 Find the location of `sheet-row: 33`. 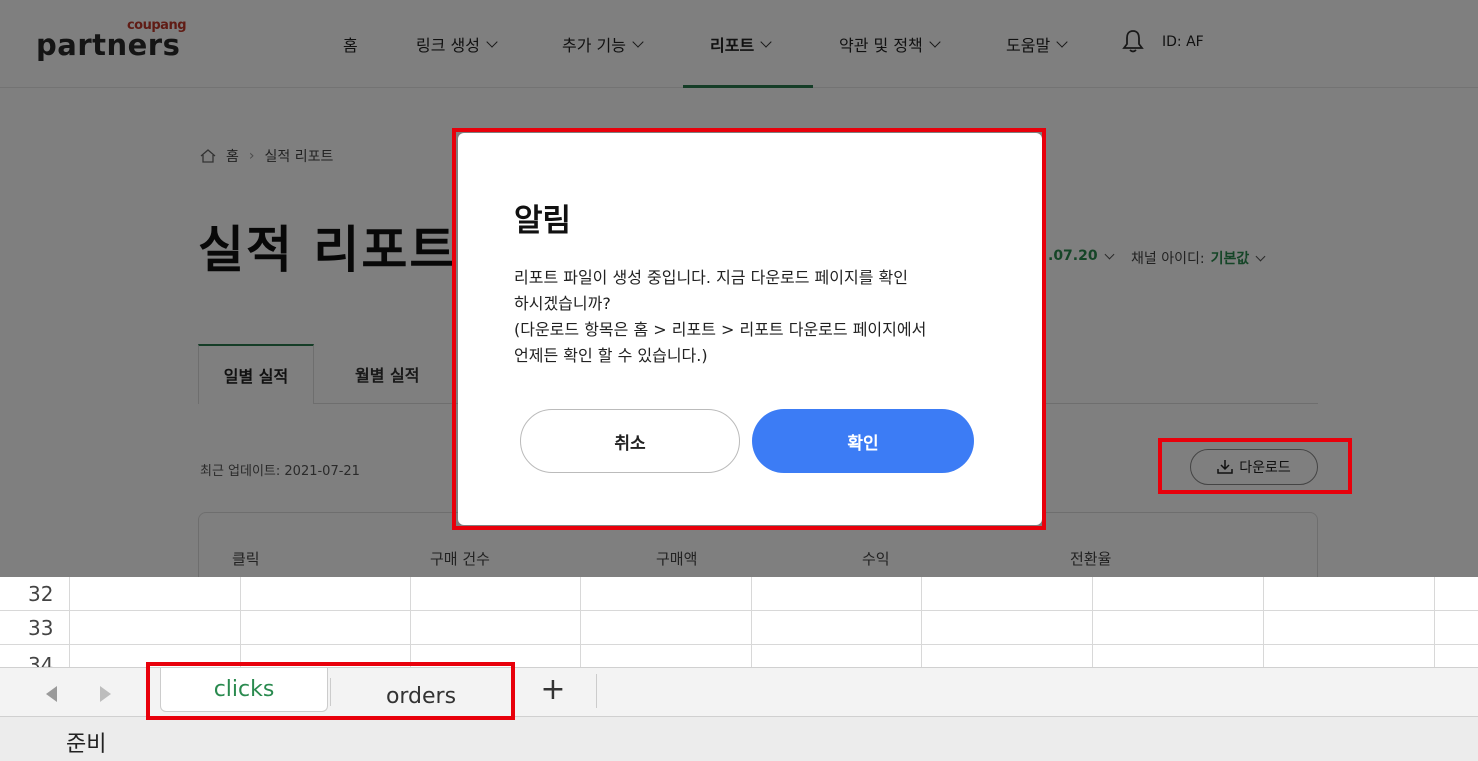

sheet-row: 33 is located at coordinates (739, 628).